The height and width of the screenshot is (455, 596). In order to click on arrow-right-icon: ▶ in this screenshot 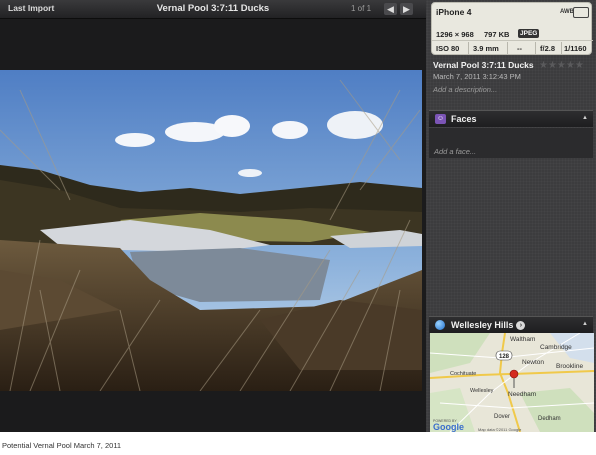, I will do `click(406, 9)`.